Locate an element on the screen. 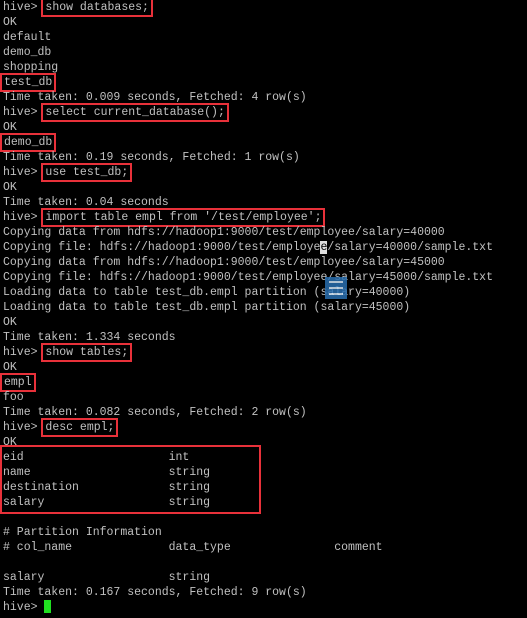  highlighted-command: show tables; is located at coordinates (87, 352).